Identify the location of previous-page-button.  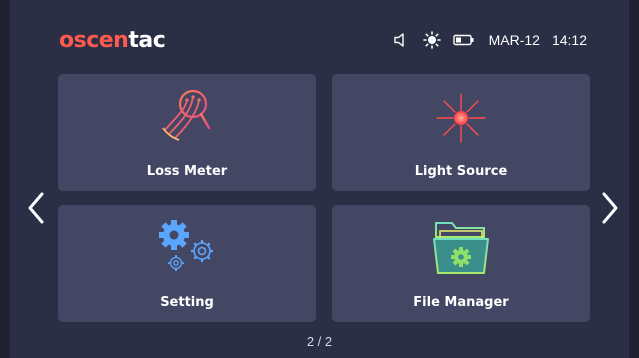
(36, 208).